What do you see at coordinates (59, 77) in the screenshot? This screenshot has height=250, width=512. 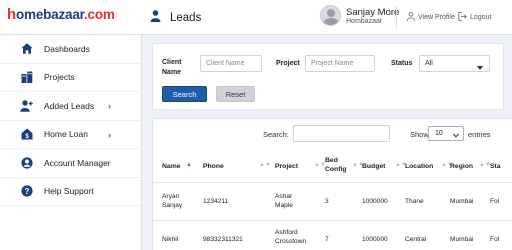 I see `sidebar-item-label: Projects` at bounding box center [59, 77].